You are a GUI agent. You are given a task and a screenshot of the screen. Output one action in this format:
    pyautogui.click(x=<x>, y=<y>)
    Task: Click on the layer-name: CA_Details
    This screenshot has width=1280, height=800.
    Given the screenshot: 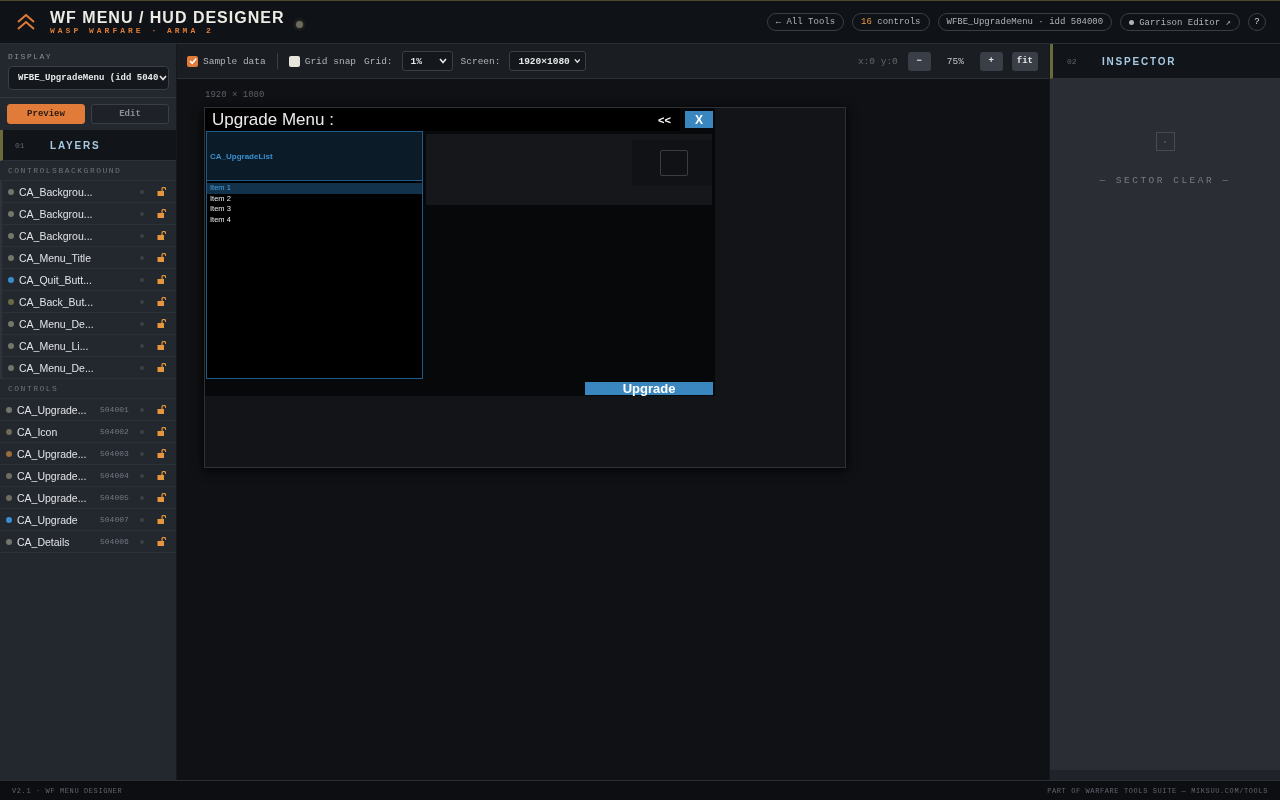 What is the action you would take?
    pyautogui.click(x=43, y=541)
    